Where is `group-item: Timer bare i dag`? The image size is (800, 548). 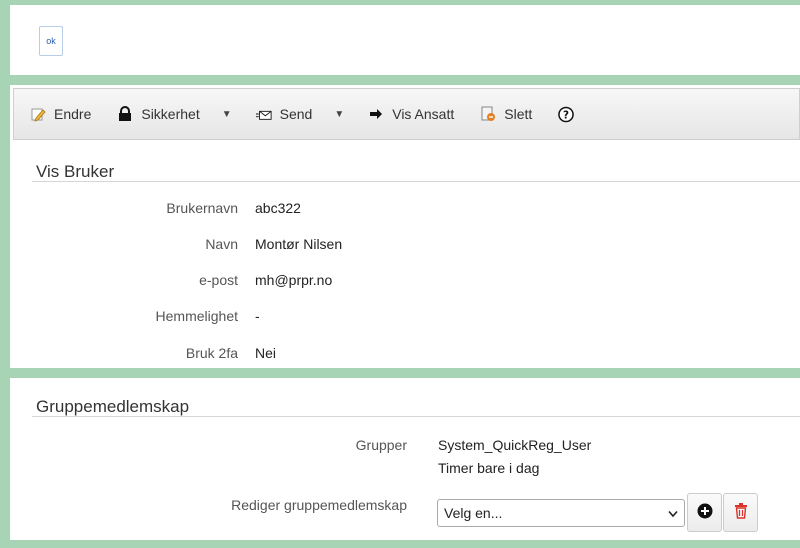
group-item: Timer bare i dag is located at coordinates (489, 468).